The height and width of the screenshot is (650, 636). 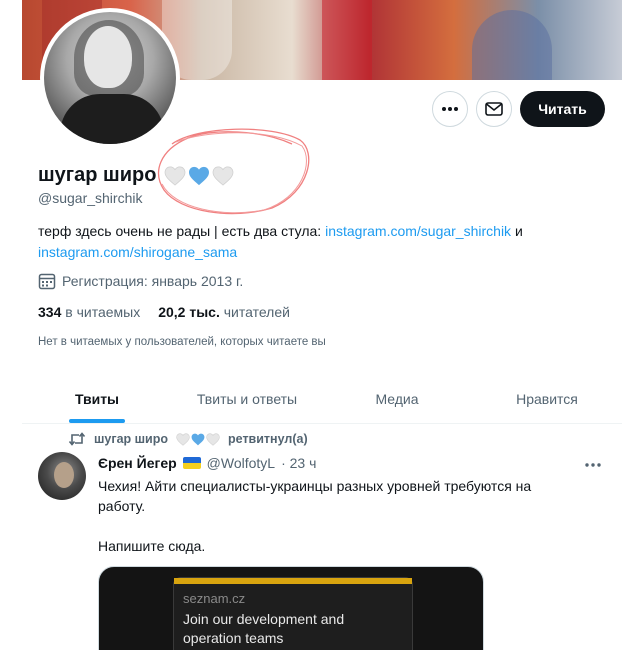 I want to click on media-domain: seznam.cz, so click(x=214, y=598).